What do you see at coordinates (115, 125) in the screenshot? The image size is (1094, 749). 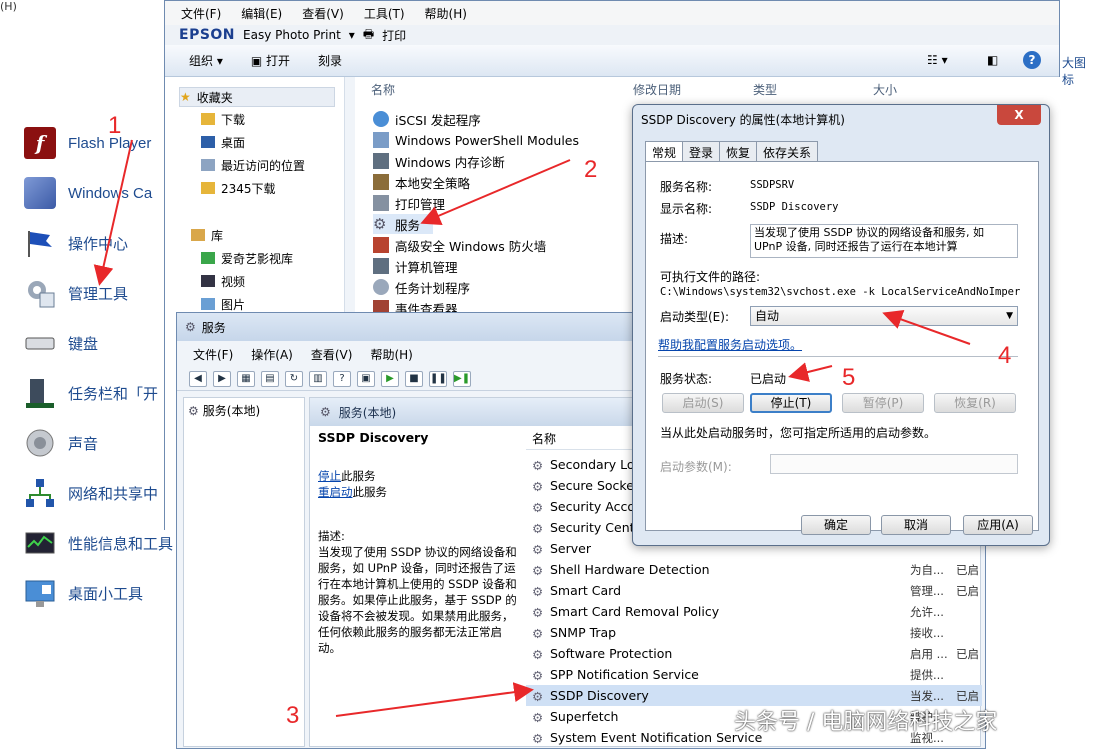 I see `annotation-1: 1` at bounding box center [115, 125].